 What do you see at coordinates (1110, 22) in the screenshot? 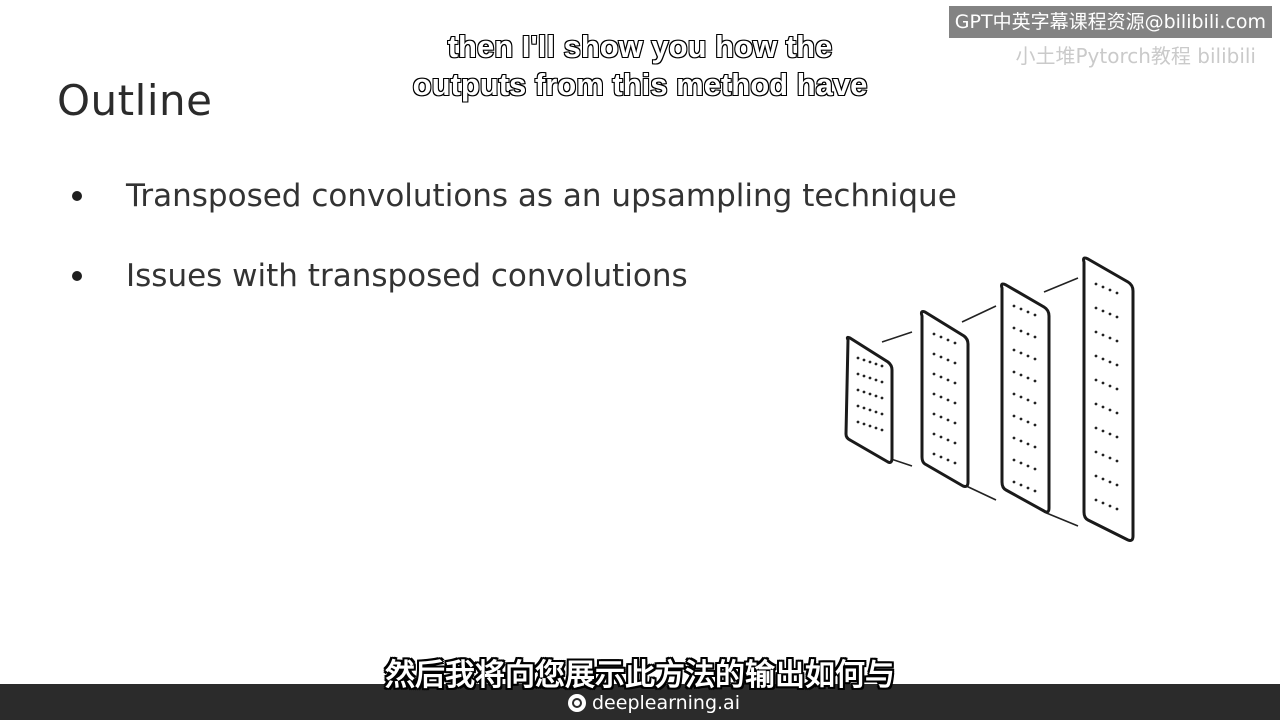
I see `watermark-banner: GPT中英字幕课程资源@bilibili.com` at bounding box center [1110, 22].